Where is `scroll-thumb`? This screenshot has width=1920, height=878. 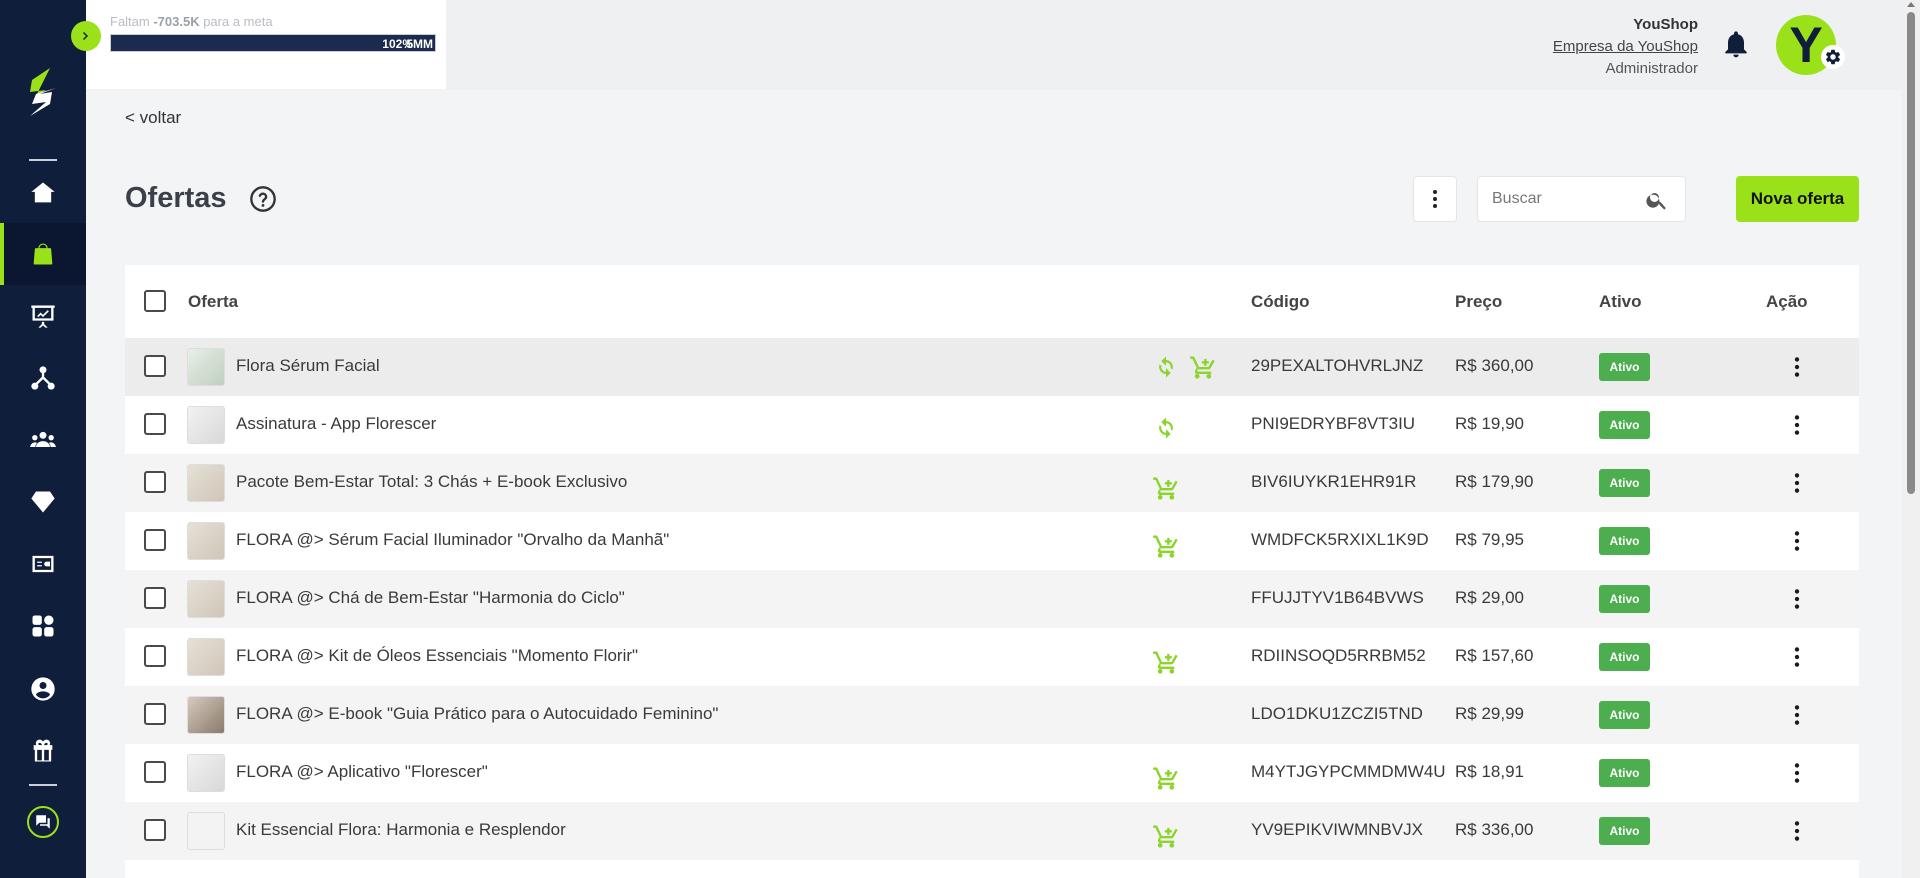
scroll-thumb is located at coordinates (1911, 253).